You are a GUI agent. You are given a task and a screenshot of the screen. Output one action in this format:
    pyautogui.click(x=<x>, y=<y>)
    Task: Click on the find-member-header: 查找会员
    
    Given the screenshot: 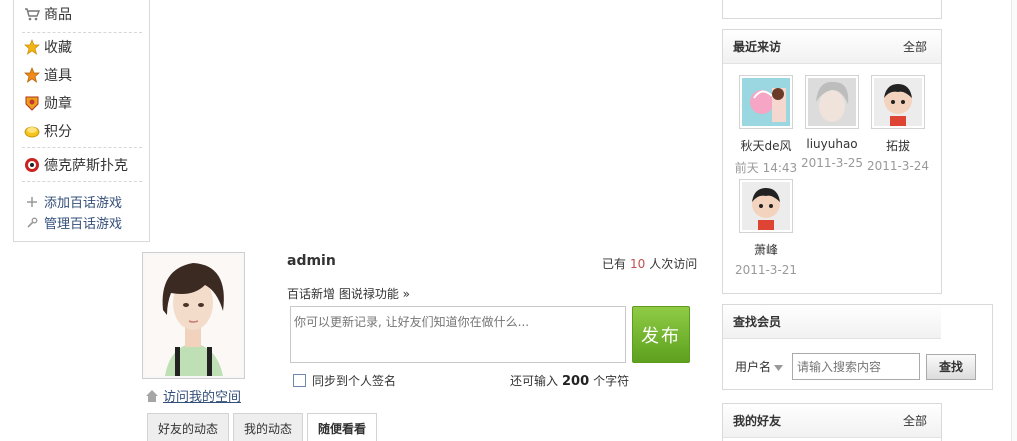 What is the action you would take?
    pyautogui.click(x=832, y=322)
    